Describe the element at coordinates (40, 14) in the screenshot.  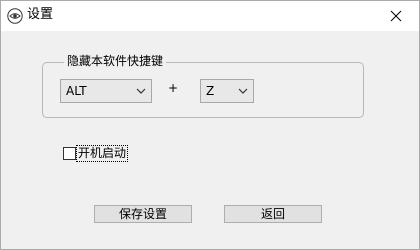
I see `window-title: 设置` at that location.